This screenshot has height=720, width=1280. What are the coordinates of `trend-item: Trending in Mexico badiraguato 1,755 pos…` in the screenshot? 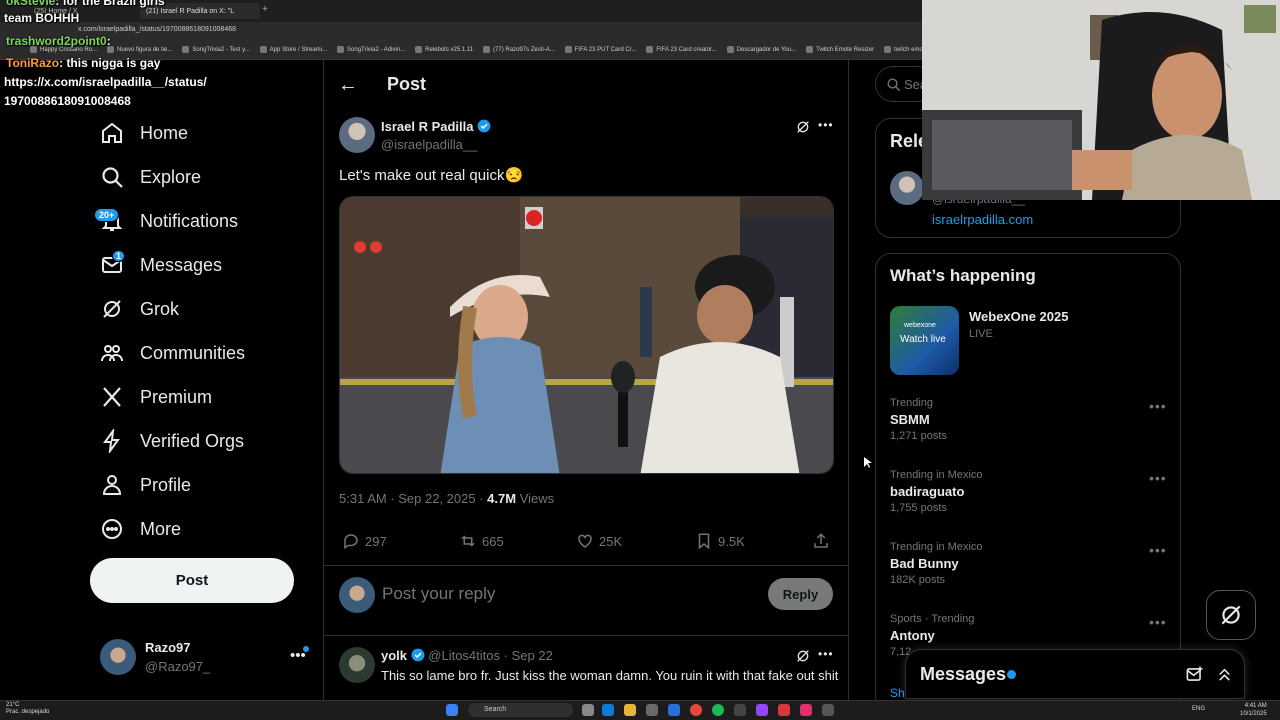 It's located at (936, 491).